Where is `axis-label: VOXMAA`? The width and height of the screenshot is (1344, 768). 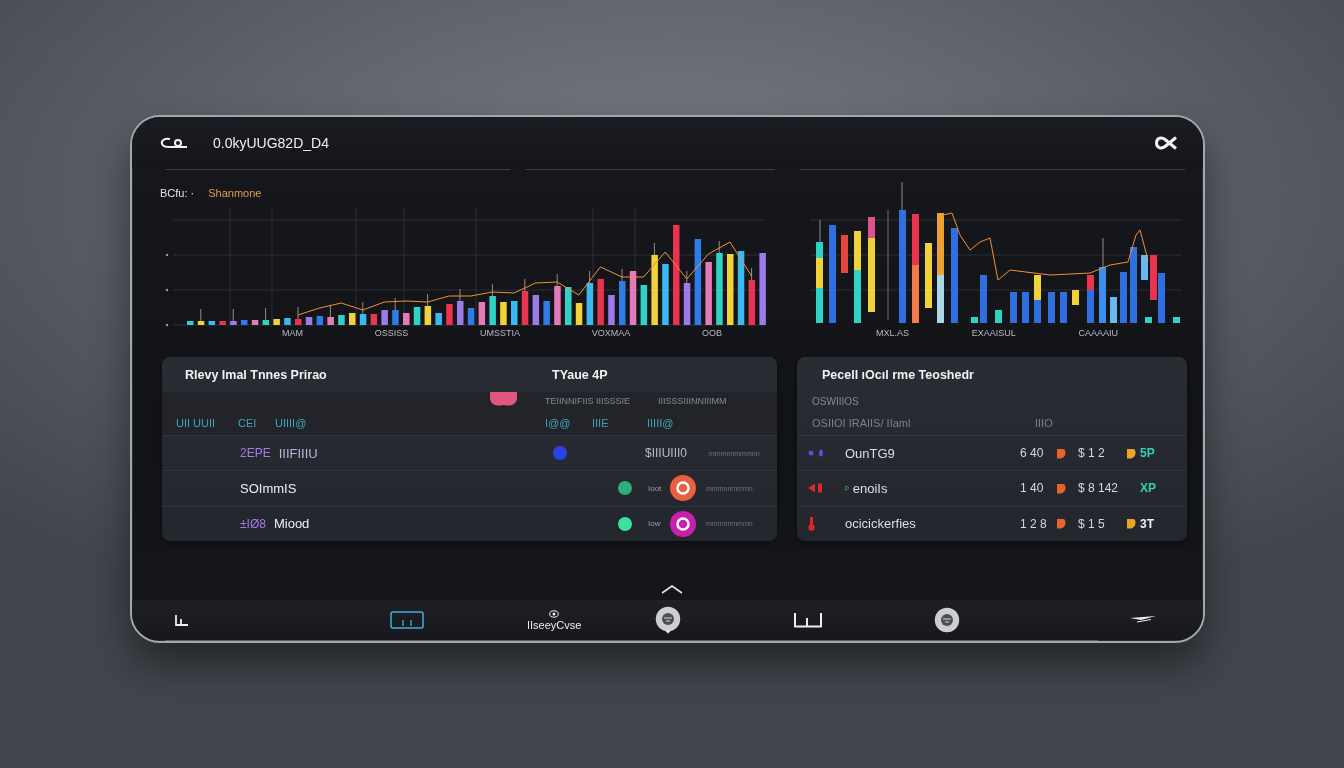
axis-label: VOXMAA is located at coordinates (611, 333).